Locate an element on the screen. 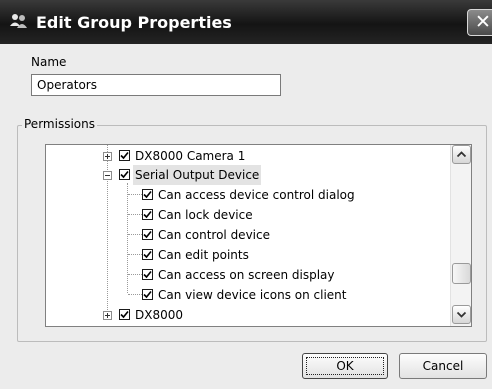  scroll-down-button is located at coordinates (461, 314).